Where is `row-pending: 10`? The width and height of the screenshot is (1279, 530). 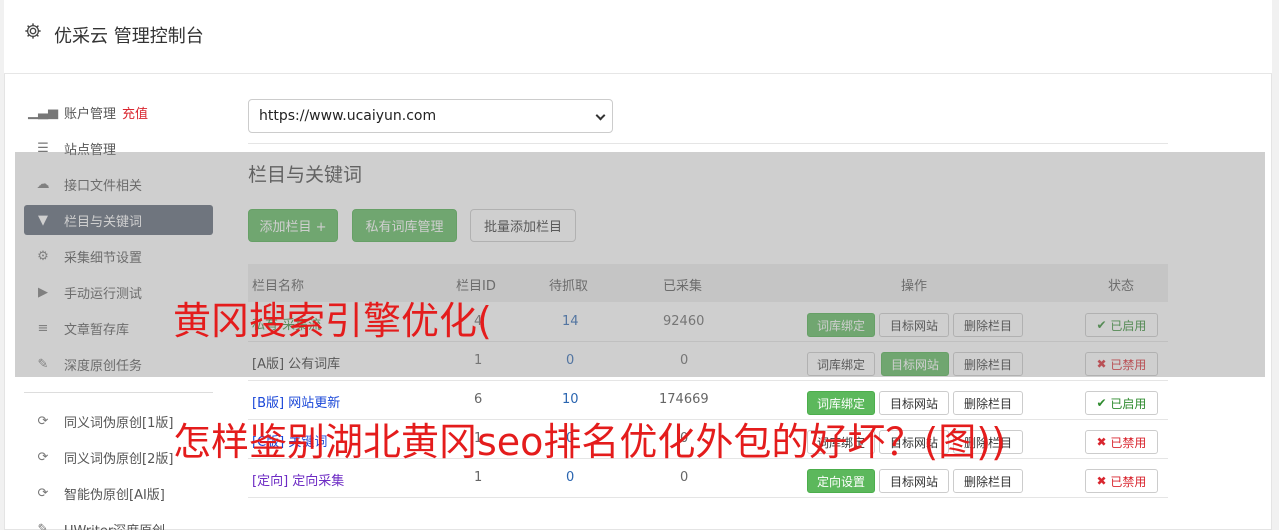 row-pending: 10 is located at coordinates (570, 399).